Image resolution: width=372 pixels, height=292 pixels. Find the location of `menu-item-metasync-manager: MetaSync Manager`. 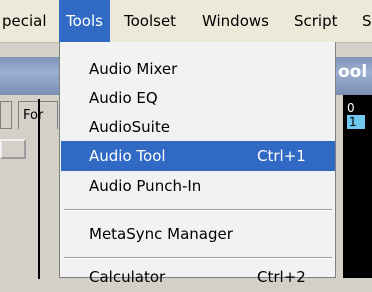

menu-item-metasync-manager: MetaSync Manager is located at coordinates (198, 234).